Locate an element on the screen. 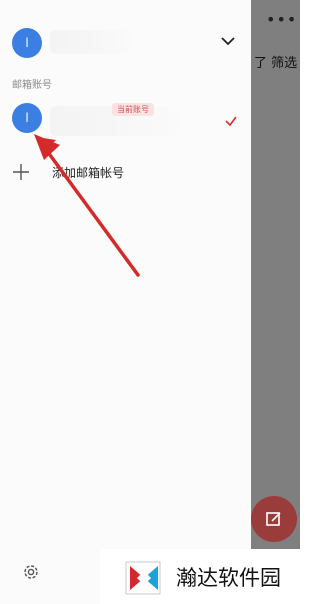 This screenshot has width=320, height=604. annotation-arrow is located at coordinates (87, 205).